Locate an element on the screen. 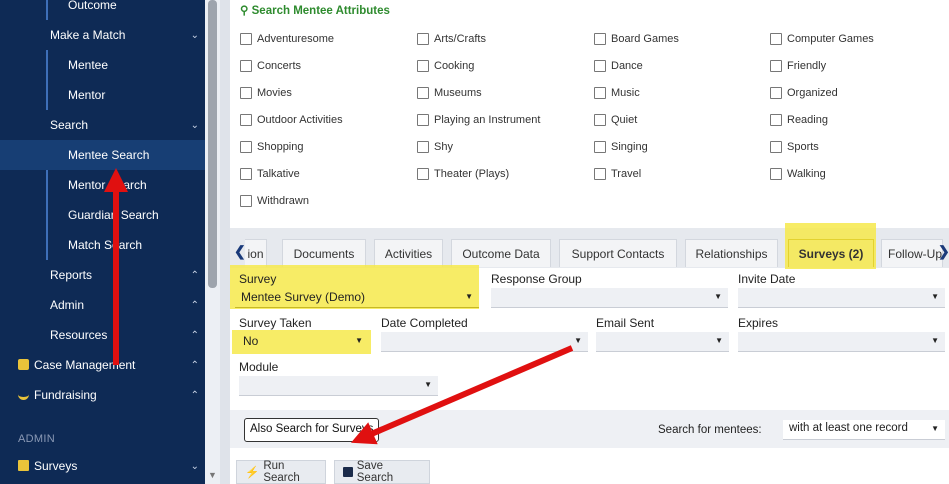 The width and height of the screenshot is (949, 484). sidebar-item-outcome: Outcome is located at coordinates (102, 10).